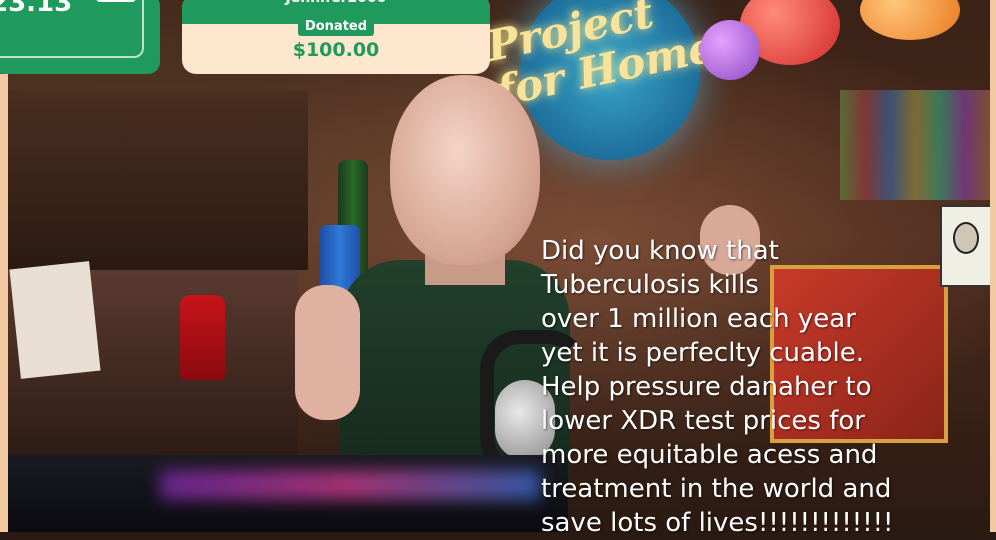 The height and width of the screenshot is (540, 996). Describe the element at coordinates (350, 485) in the screenshot. I see `keyboard-rgb-glow` at that location.